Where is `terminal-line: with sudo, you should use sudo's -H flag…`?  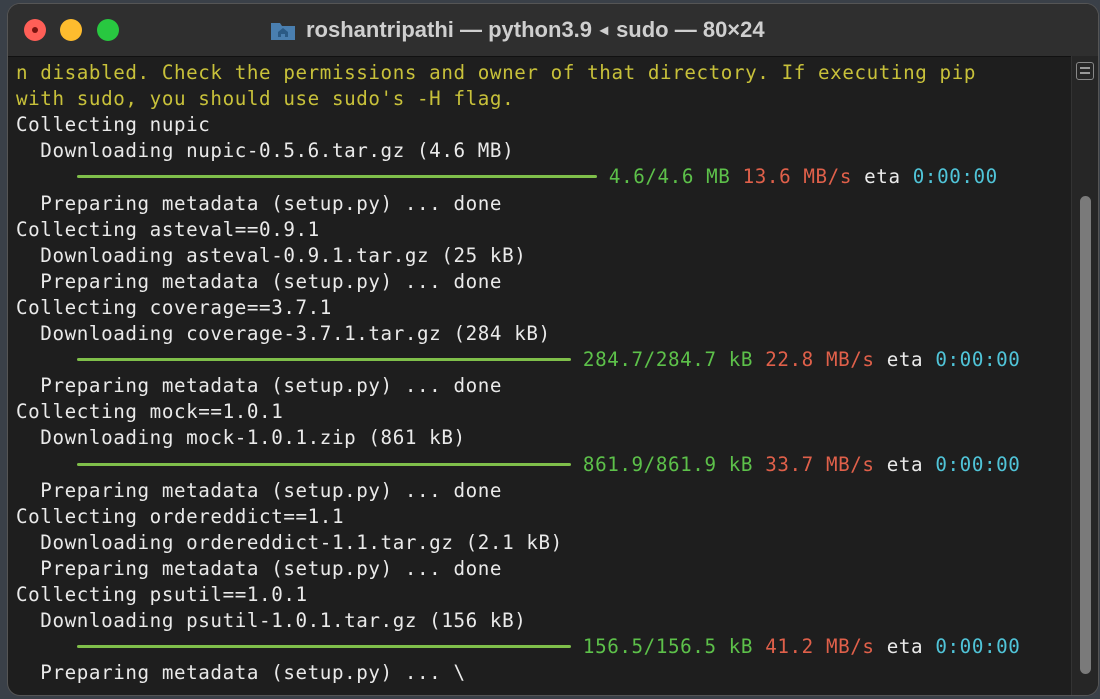 terminal-line: with sudo, you should use sudo's -H flag… is located at coordinates (265, 99).